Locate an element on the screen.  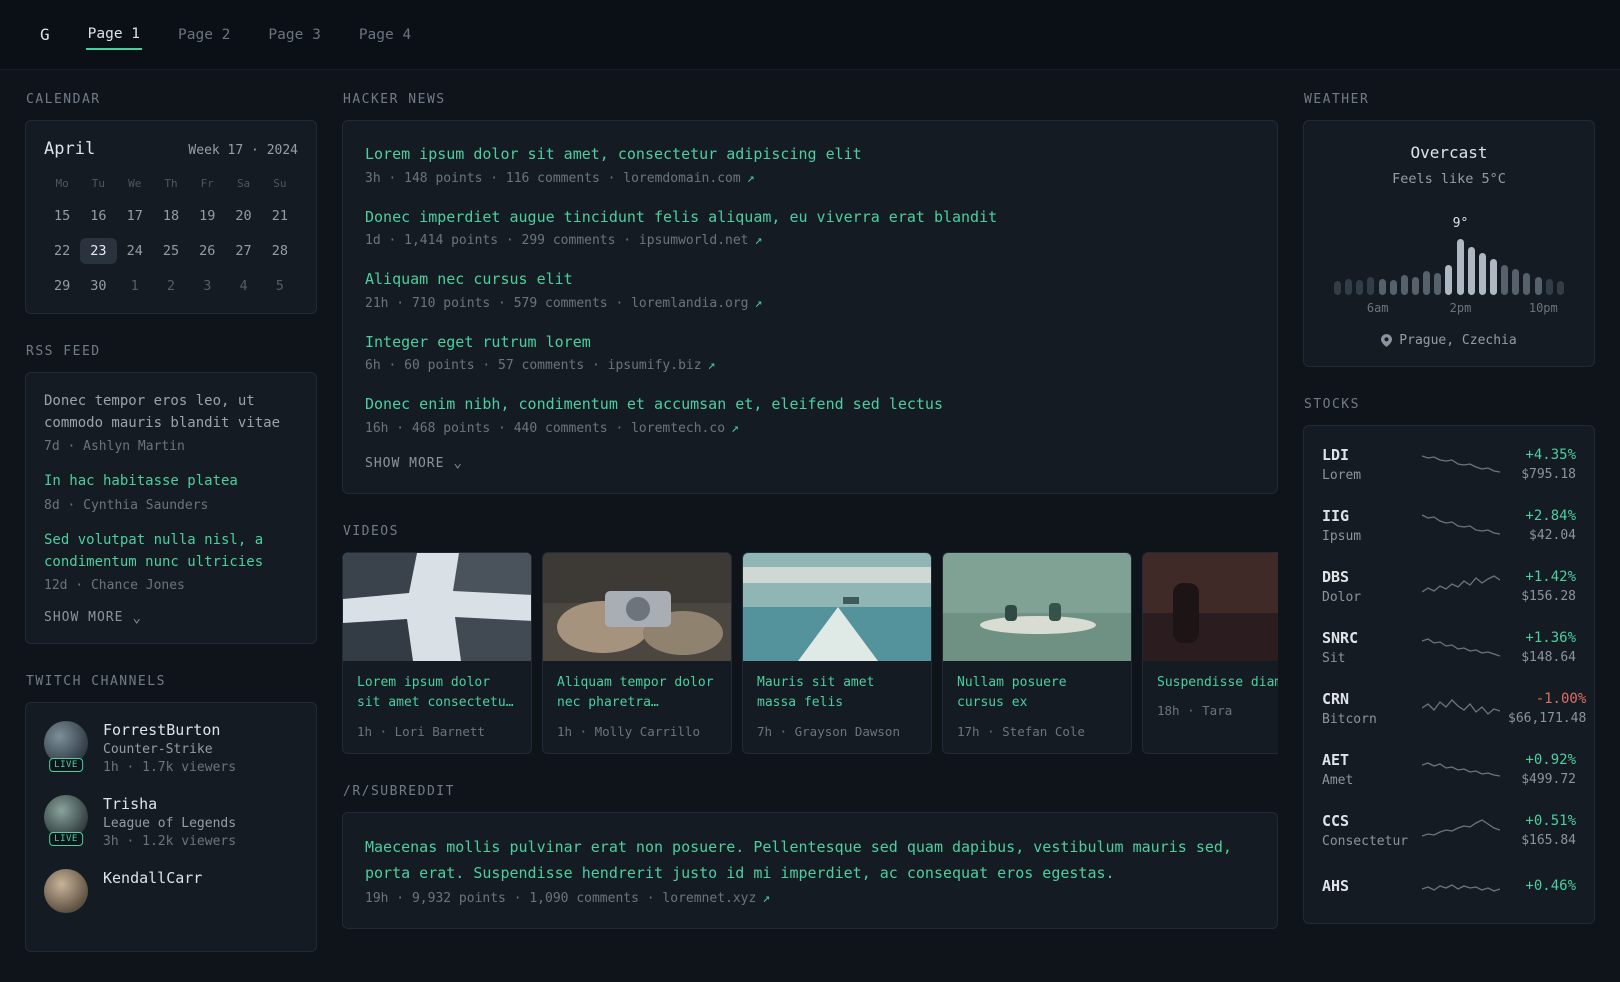
stock-symbol: LDI is located at coordinates (1336, 455).